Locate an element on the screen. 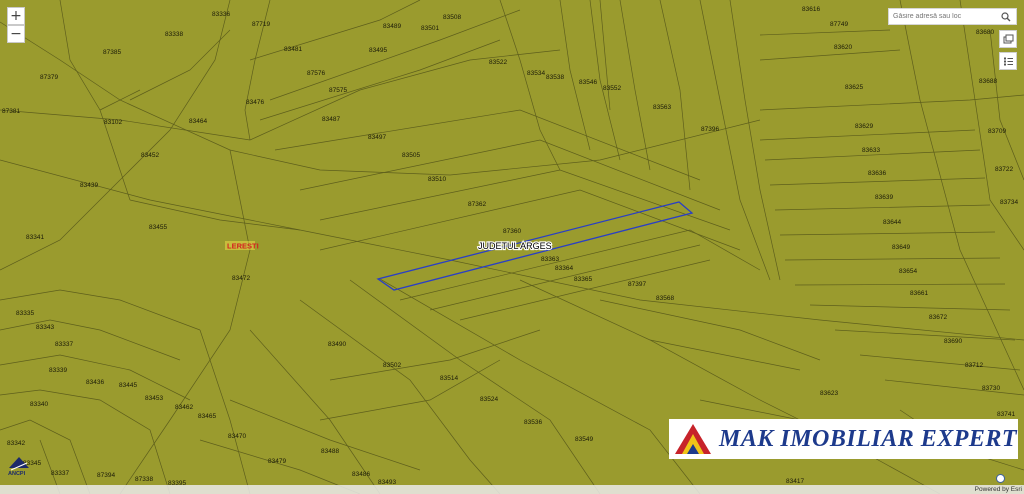 This screenshot has width=1024, height=494. county-label: JUDETUL ARGES is located at coordinates (515, 246).